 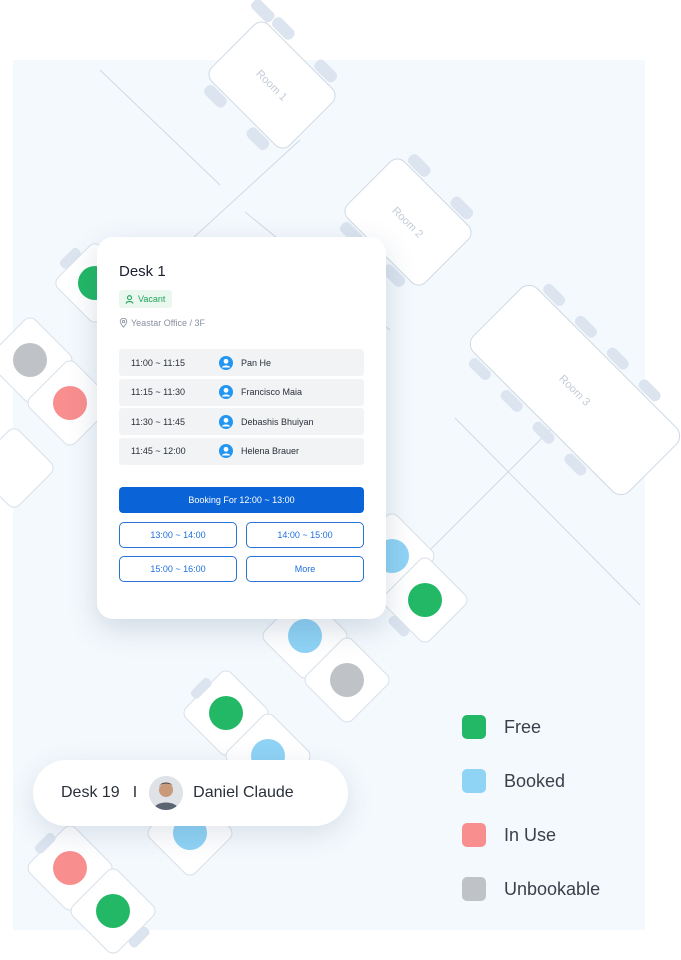 What do you see at coordinates (305, 535) in the screenshot?
I see `slot-button: 14:00 ~ 15:00` at bounding box center [305, 535].